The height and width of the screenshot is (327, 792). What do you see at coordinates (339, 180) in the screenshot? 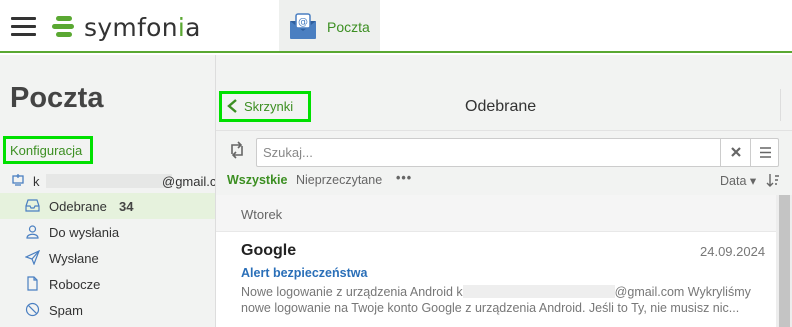
I see `filter-unread: Nieprzeczytane` at bounding box center [339, 180].